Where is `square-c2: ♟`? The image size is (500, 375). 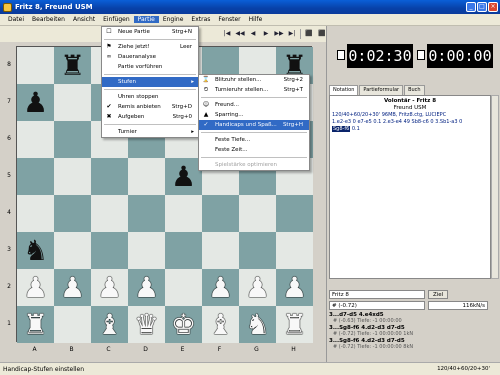 square-c2: ♟ is located at coordinates (109, 287).